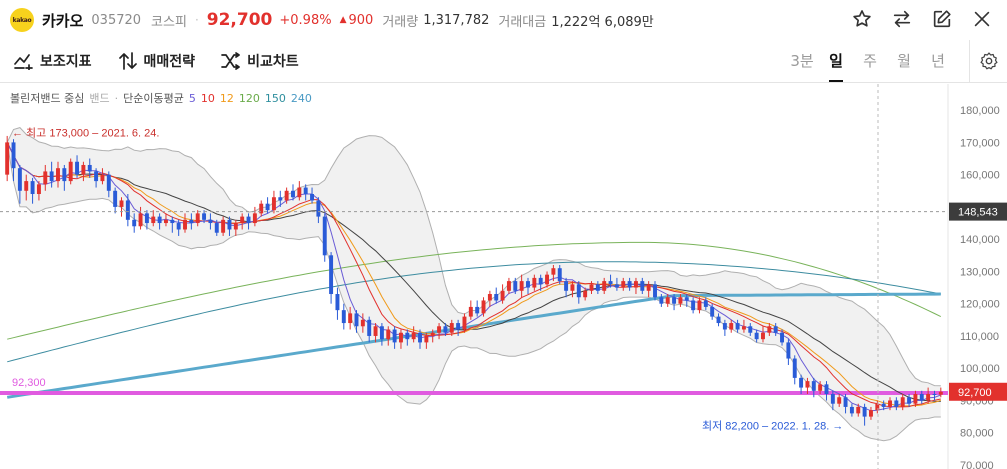 This screenshot has width=1007, height=469. I want to click on volume-value: 1,317,782, so click(456, 20).